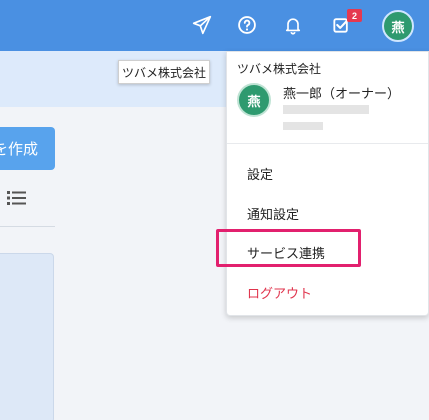 The width and height of the screenshot is (429, 420). What do you see at coordinates (293, 25) in the screenshot?
I see `bell-icon` at bounding box center [293, 25].